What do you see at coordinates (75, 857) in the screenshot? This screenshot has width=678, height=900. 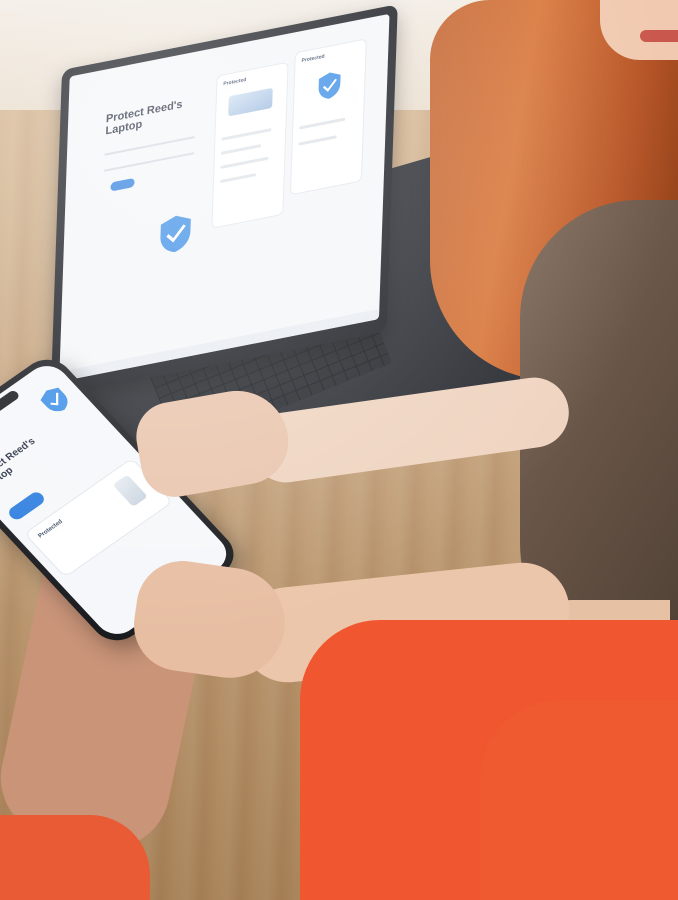 I see `orange-sleeve` at bounding box center [75, 857].